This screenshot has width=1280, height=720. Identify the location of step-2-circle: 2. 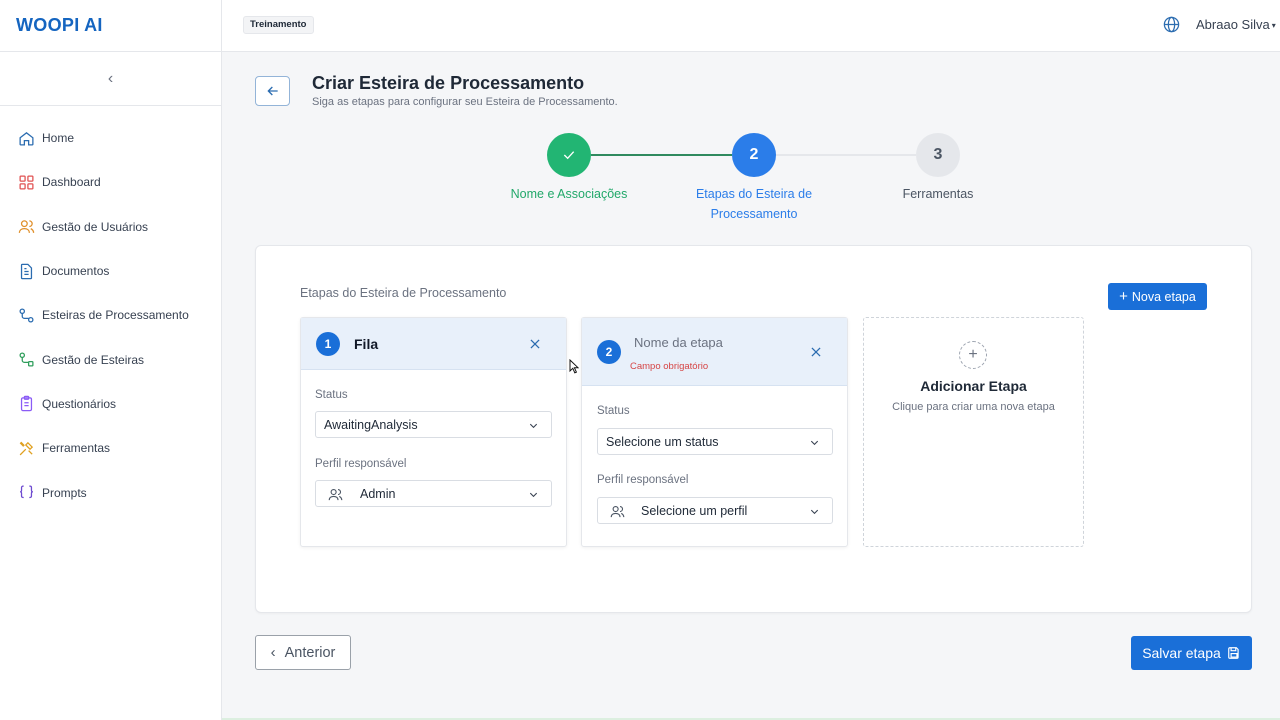
(754, 155).